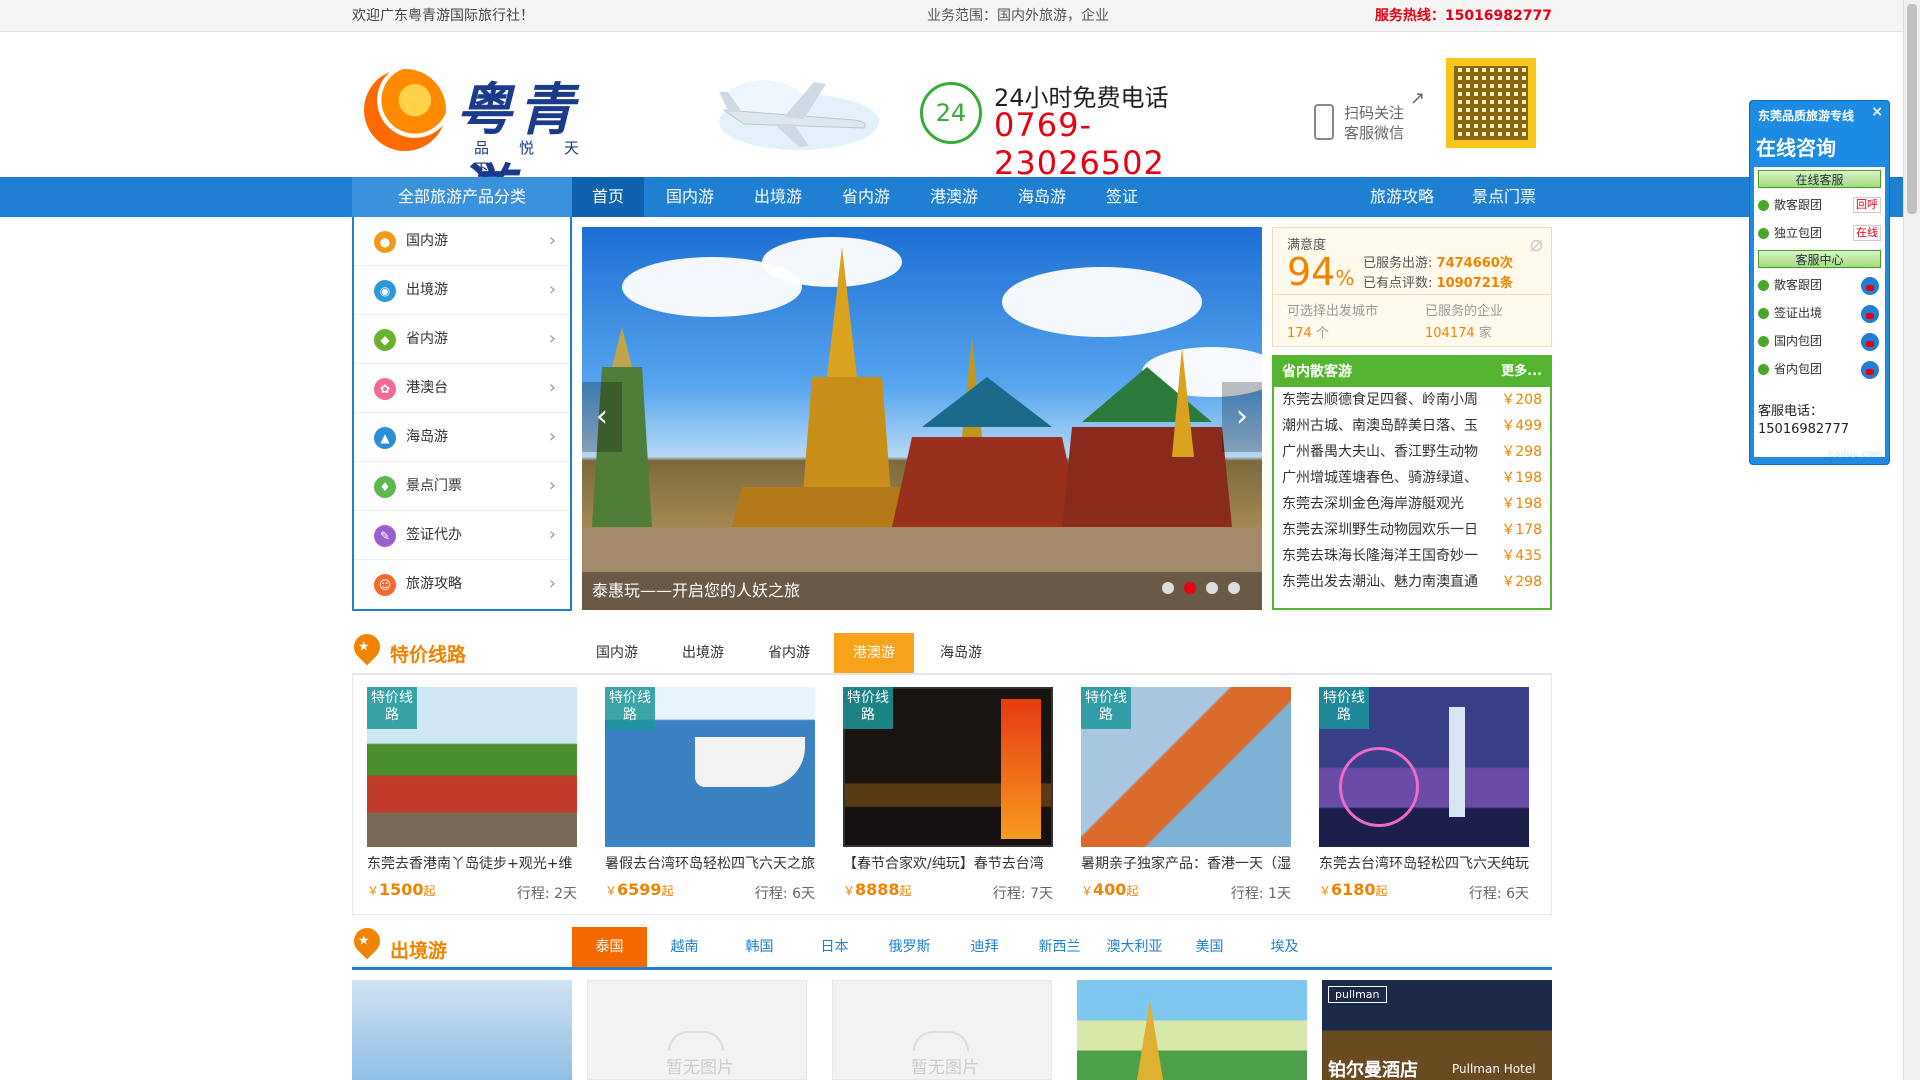  Describe the element at coordinates (789, 653) in the screenshot. I see `special-tab-province: 省内游` at that location.